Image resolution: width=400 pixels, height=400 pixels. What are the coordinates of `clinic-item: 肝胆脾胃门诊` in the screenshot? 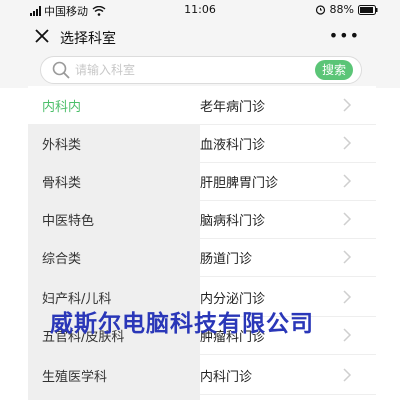 It's located at (288, 181).